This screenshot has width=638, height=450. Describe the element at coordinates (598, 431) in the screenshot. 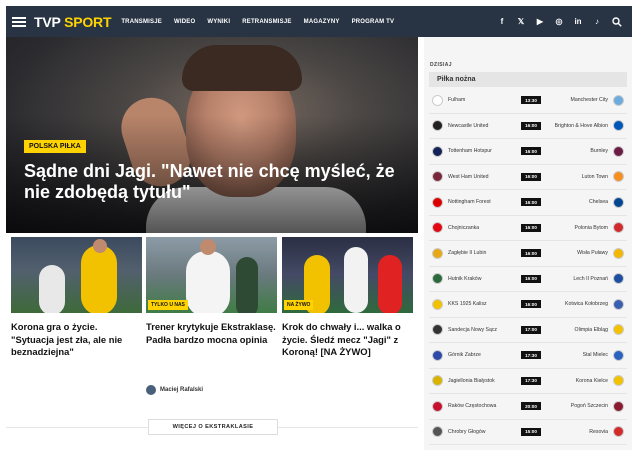

I see `away-team-name: Resovia` at that location.